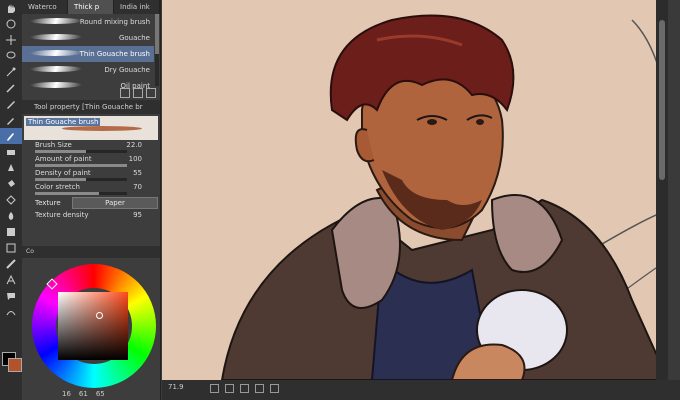 The height and width of the screenshot is (400, 680). What do you see at coordinates (134, 38) in the screenshot?
I see `brush-item-label: Gouache` at bounding box center [134, 38].